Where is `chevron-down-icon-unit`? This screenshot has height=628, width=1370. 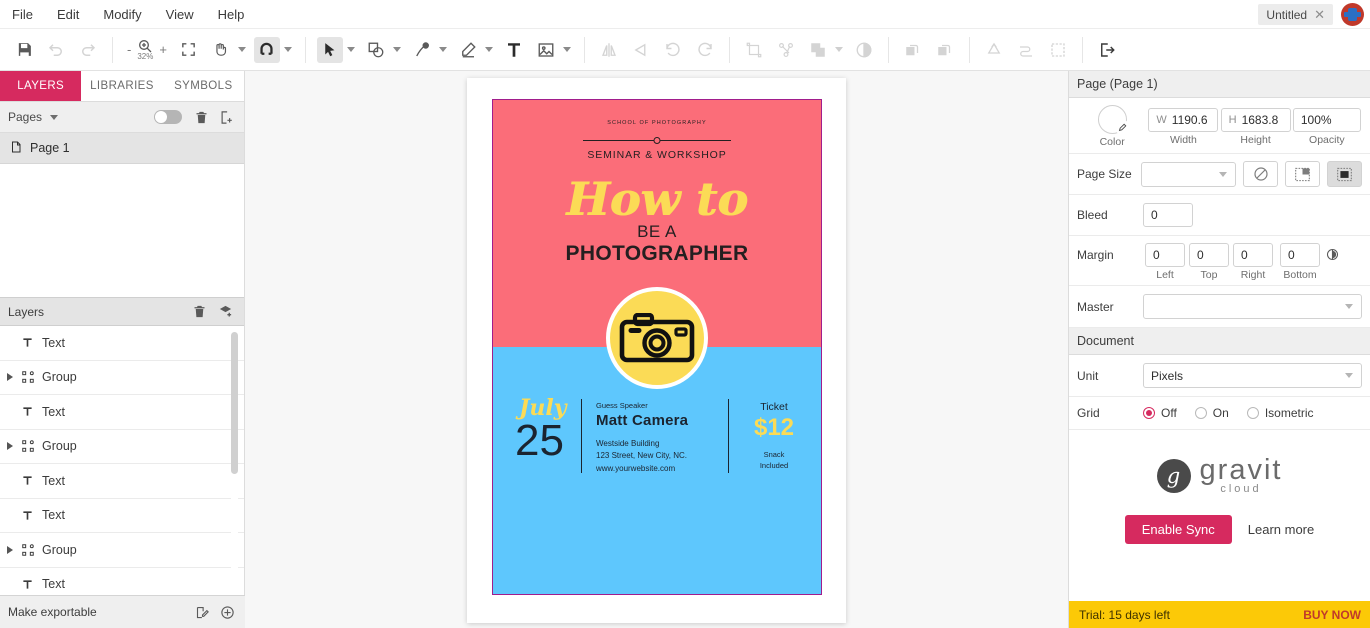
chevron-down-icon-unit is located at coordinates (1349, 375).